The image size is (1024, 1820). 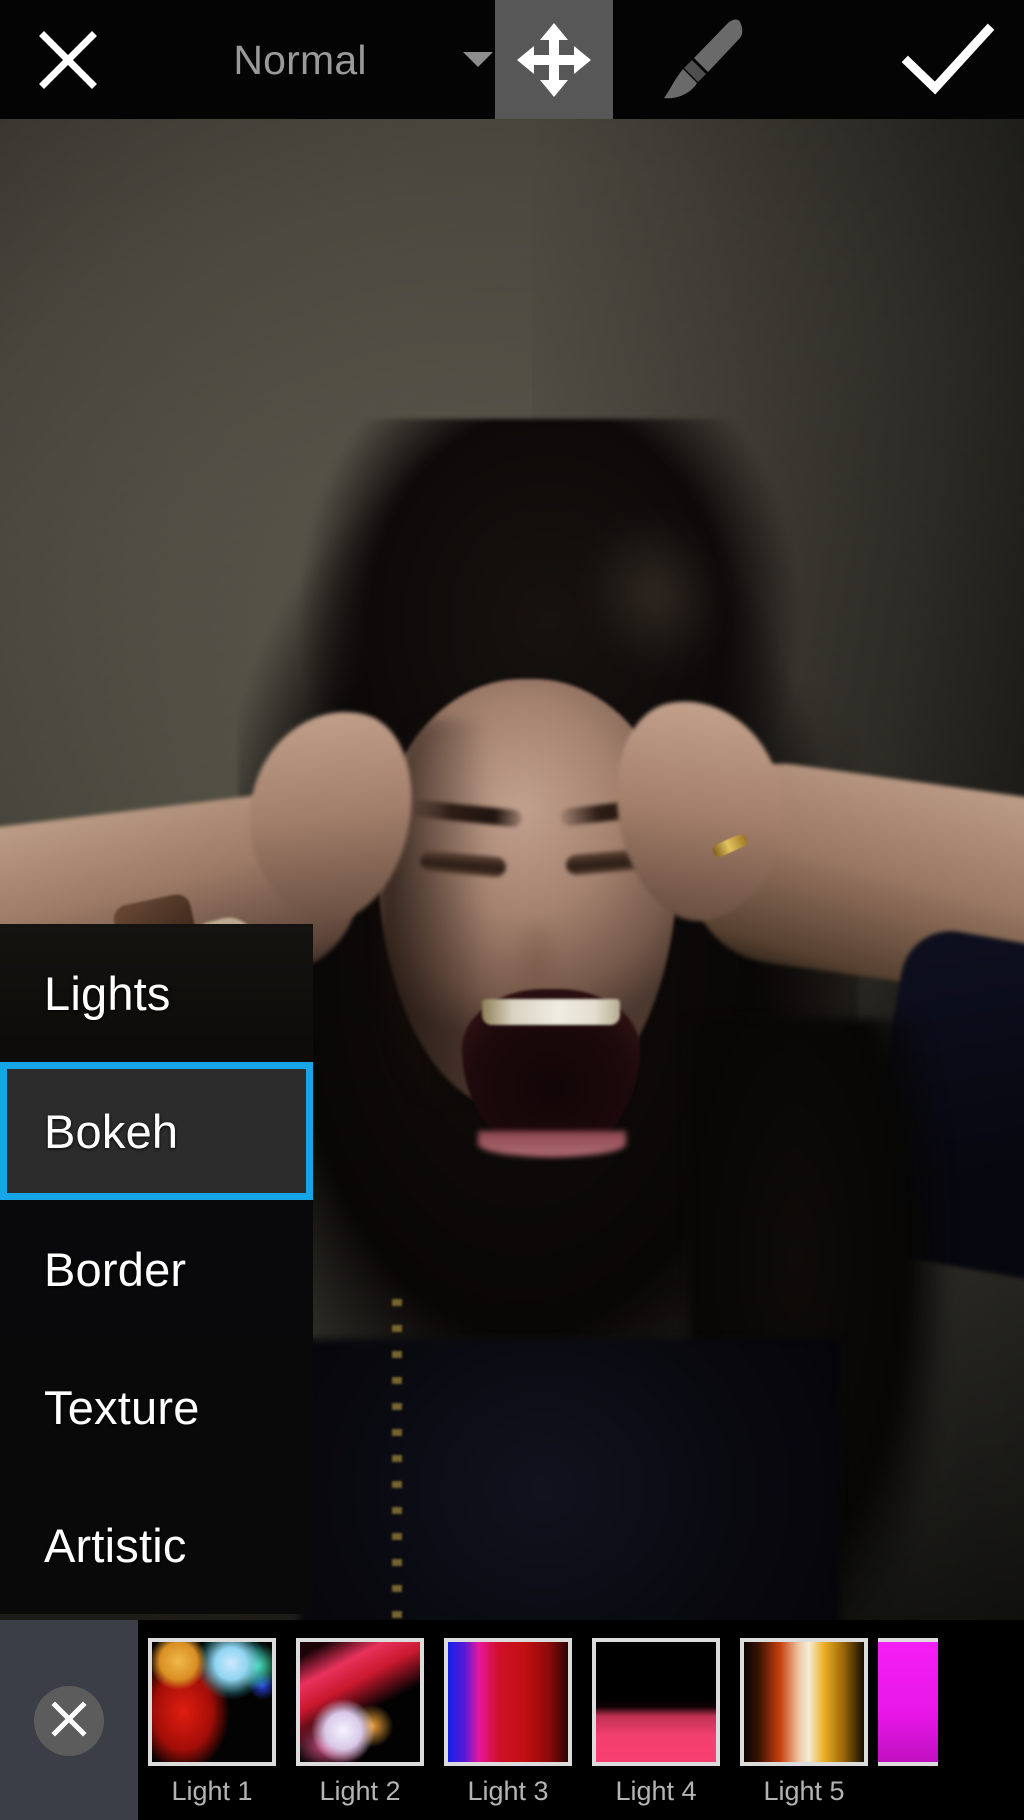 What do you see at coordinates (115, 1269) in the screenshot?
I see `category-label: Border` at bounding box center [115, 1269].